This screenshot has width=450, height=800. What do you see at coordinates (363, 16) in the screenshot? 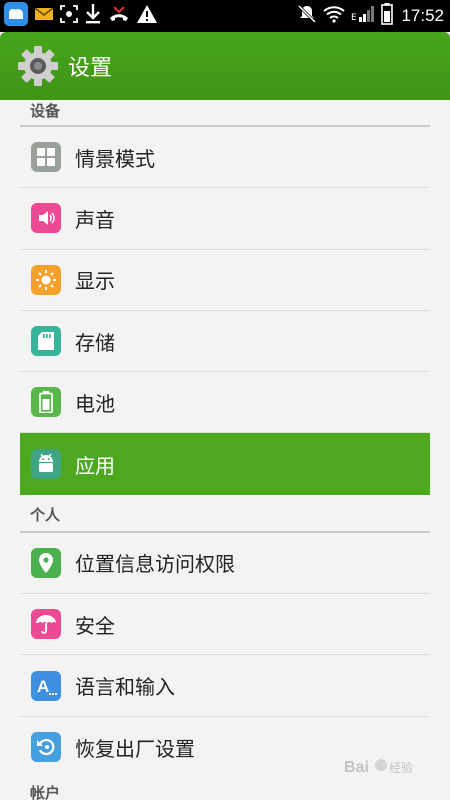
I see `signal-icon: E` at bounding box center [363, 16].